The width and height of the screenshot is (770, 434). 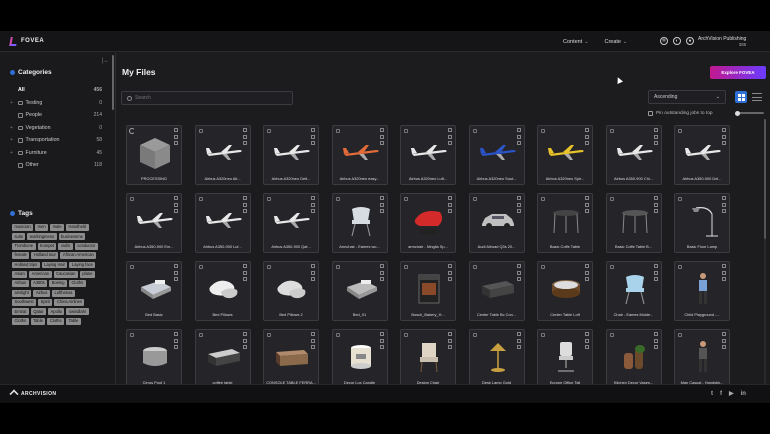 I want to click on tag-chip: Holland tour, so click(x=45, y=255).